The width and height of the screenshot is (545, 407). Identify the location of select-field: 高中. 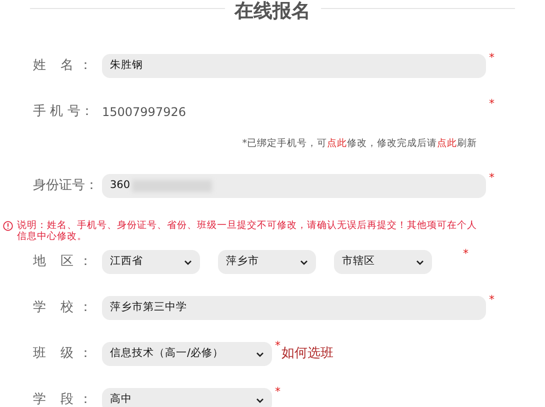
(187, 397).